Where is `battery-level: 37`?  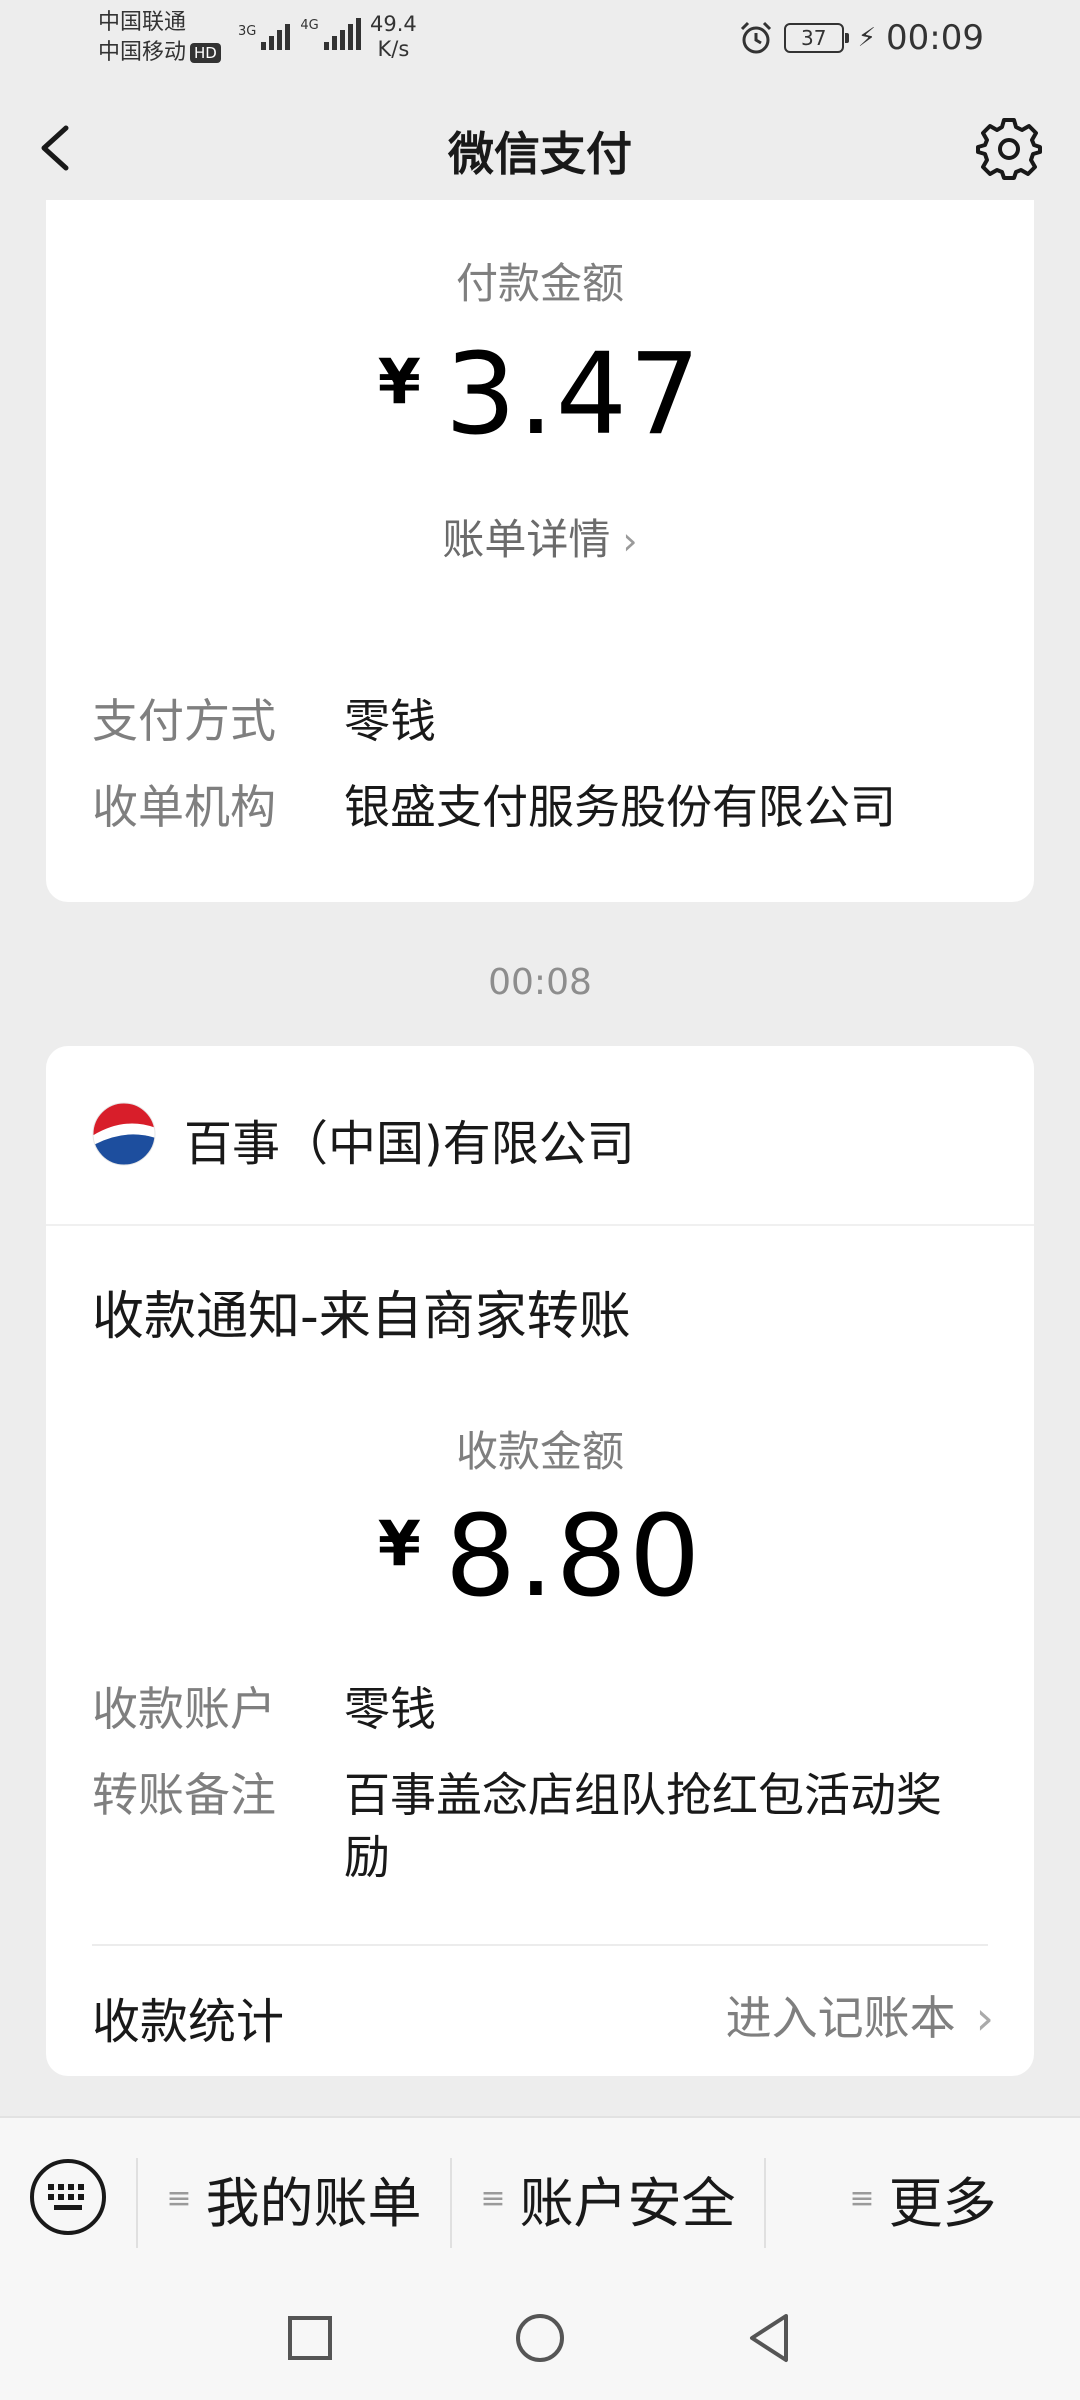 battery-level: 37 is located at coordinates (814, 38).